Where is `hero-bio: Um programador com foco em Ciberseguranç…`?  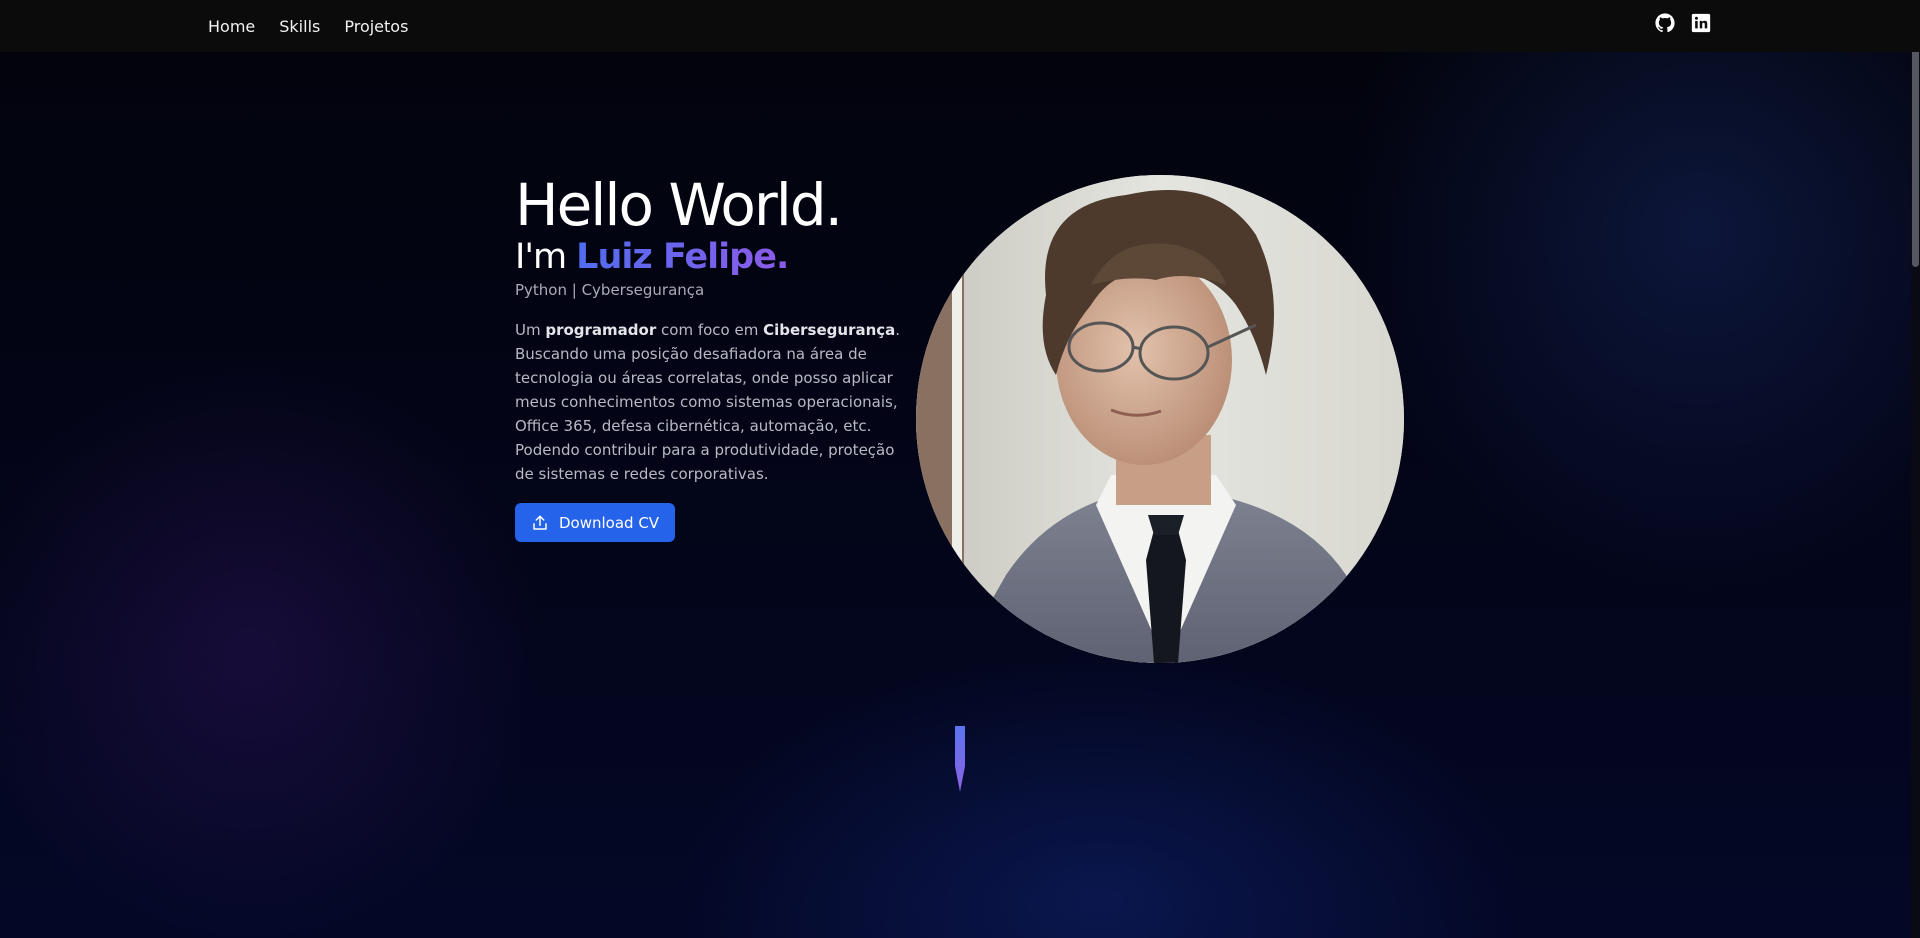 hero-bio: Um programador com foco em Ciberseguranç… is located at coordinates (708, 402).